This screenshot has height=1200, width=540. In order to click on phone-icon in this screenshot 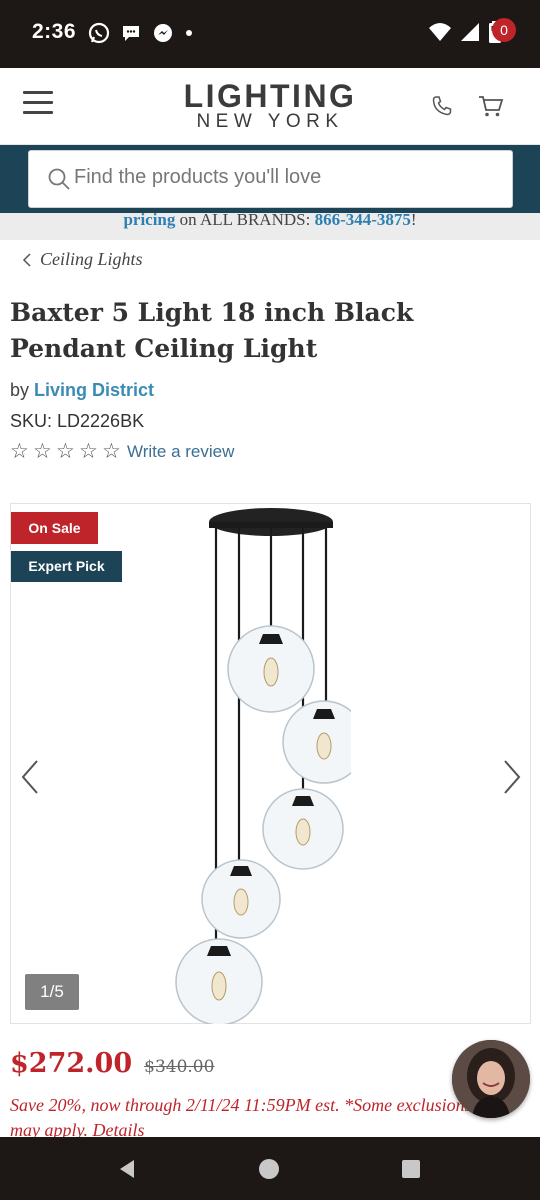, I will do `click(442, 106)`.